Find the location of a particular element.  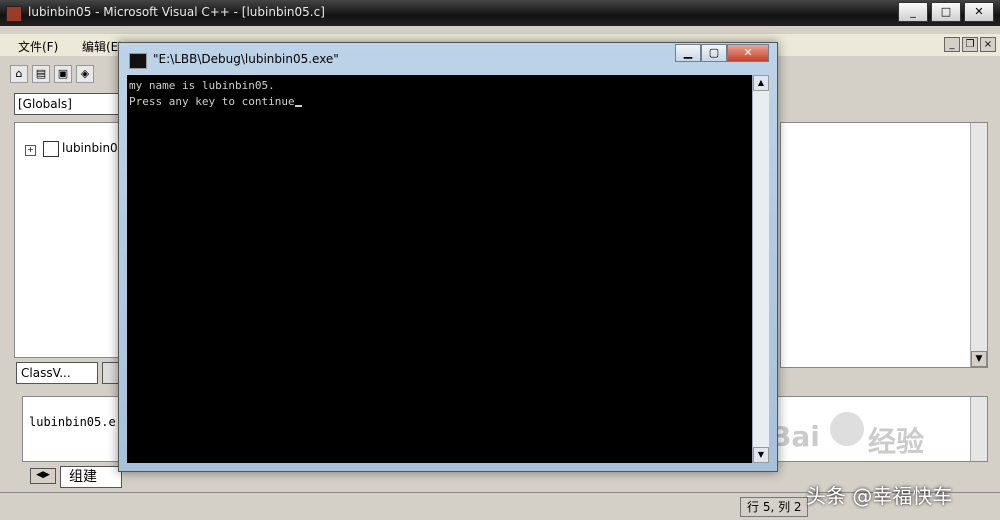

save-all-icon: ◈ is located at coordinates (85, 74).